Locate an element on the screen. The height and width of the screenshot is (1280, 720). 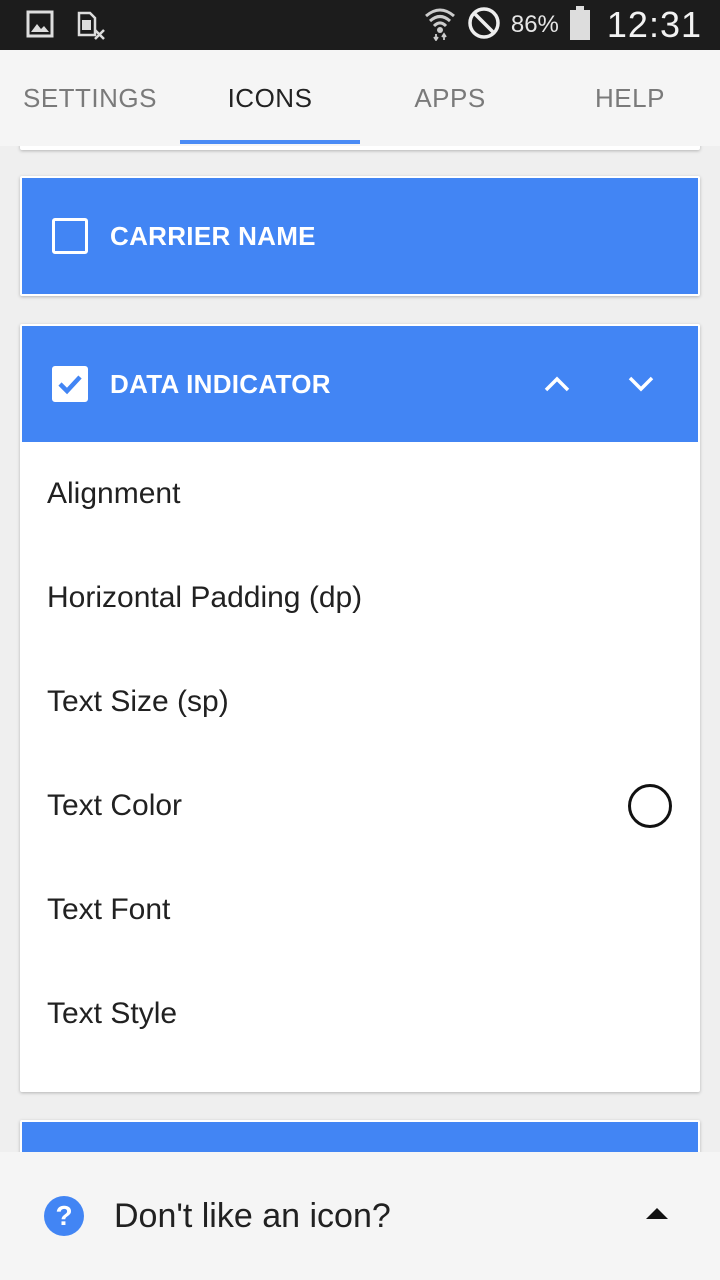
next-card is located at coordinates (360, 1136).